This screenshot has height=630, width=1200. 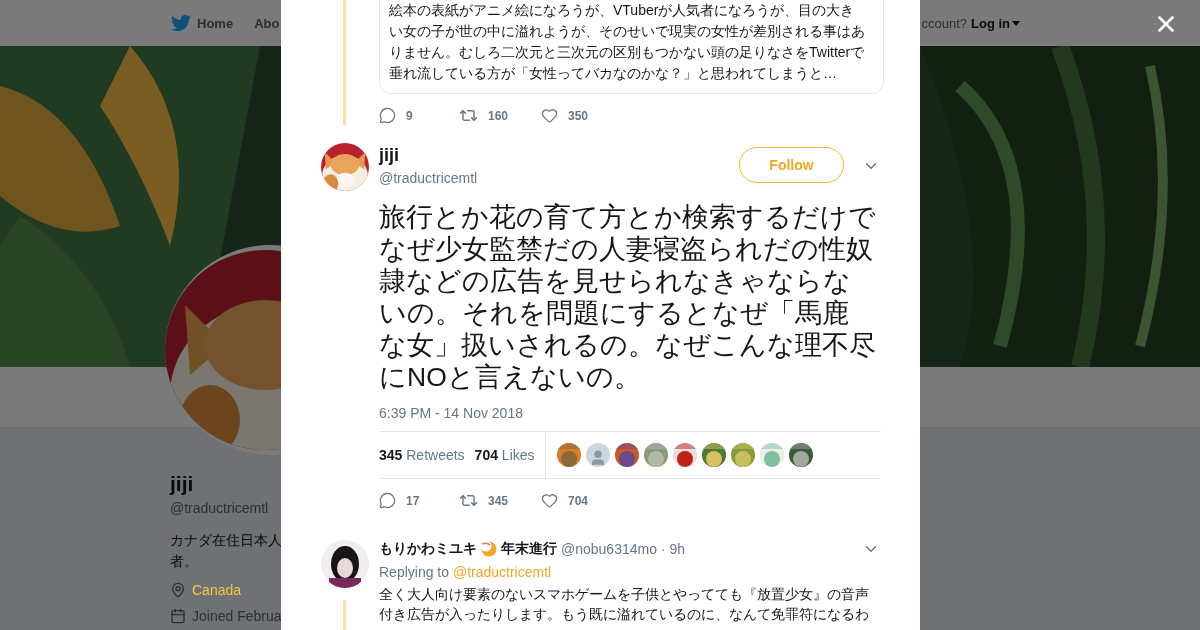 I want to click on nav-link: Home, so click(x=202, y=23).